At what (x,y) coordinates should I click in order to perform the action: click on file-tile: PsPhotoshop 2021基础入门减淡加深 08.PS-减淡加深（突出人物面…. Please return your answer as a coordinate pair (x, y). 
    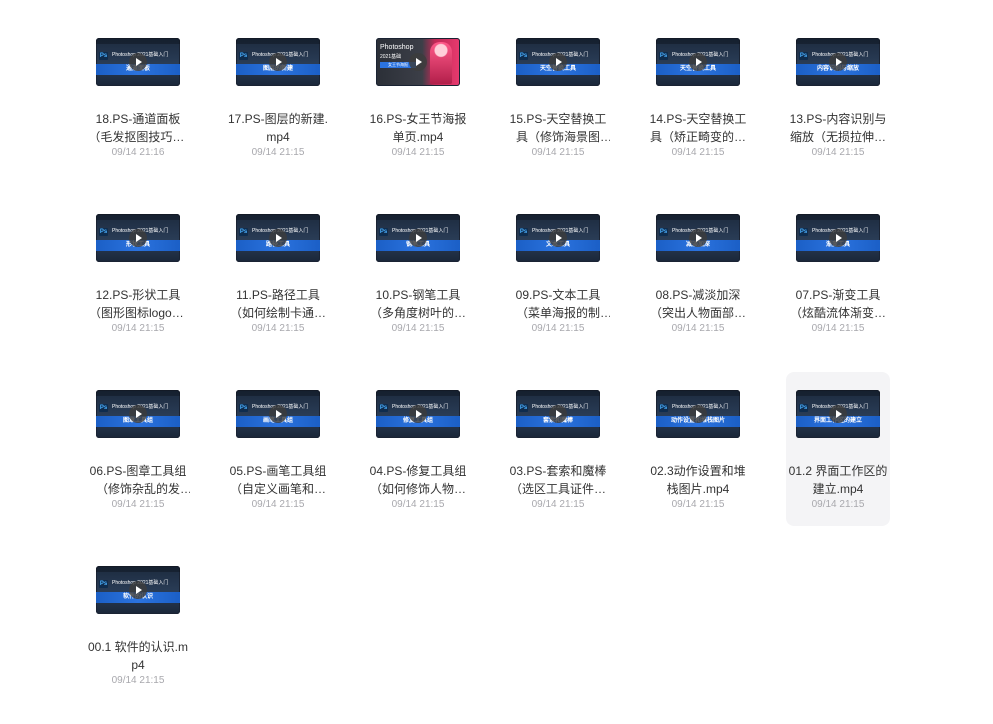
    Looking at the image, I should click on (698, 273).